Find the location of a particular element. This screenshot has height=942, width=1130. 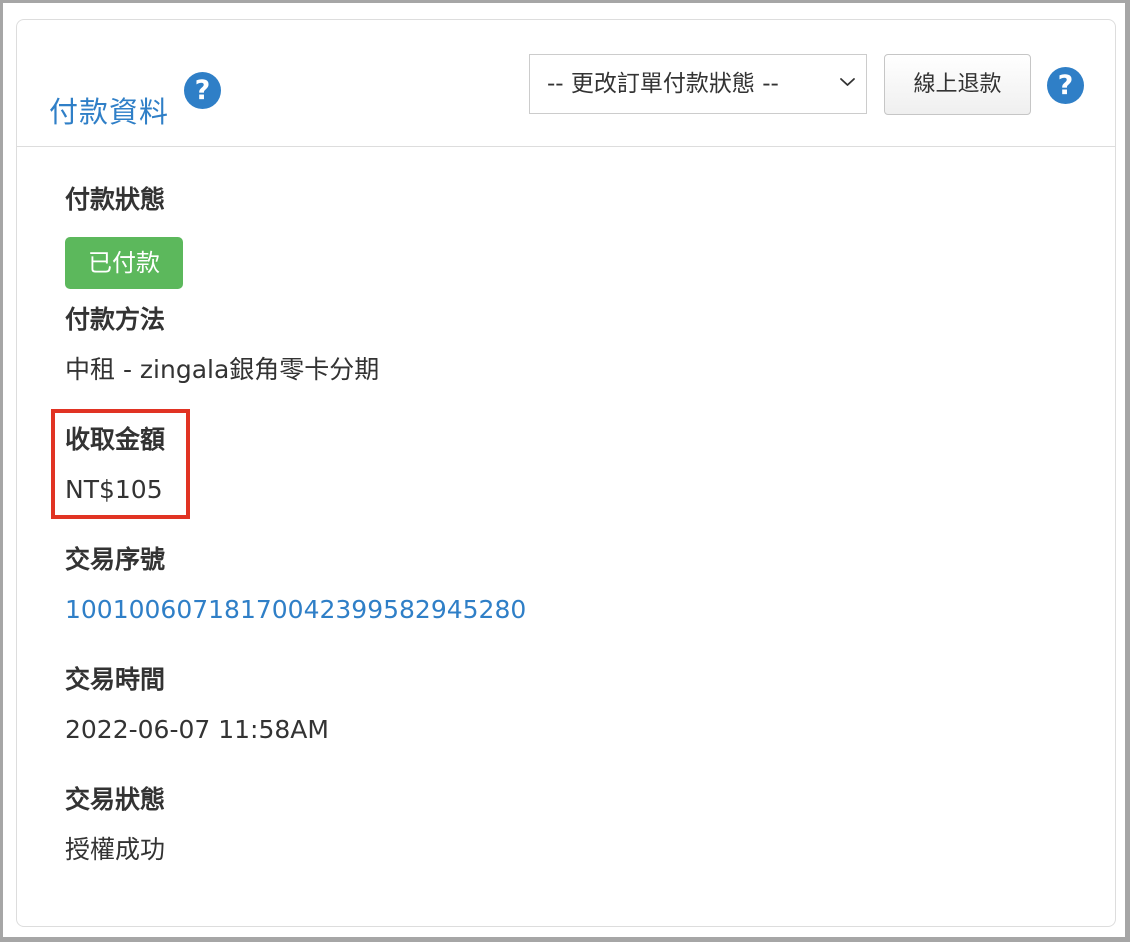

chevron-down-icon is located at coordinates (847, 81).